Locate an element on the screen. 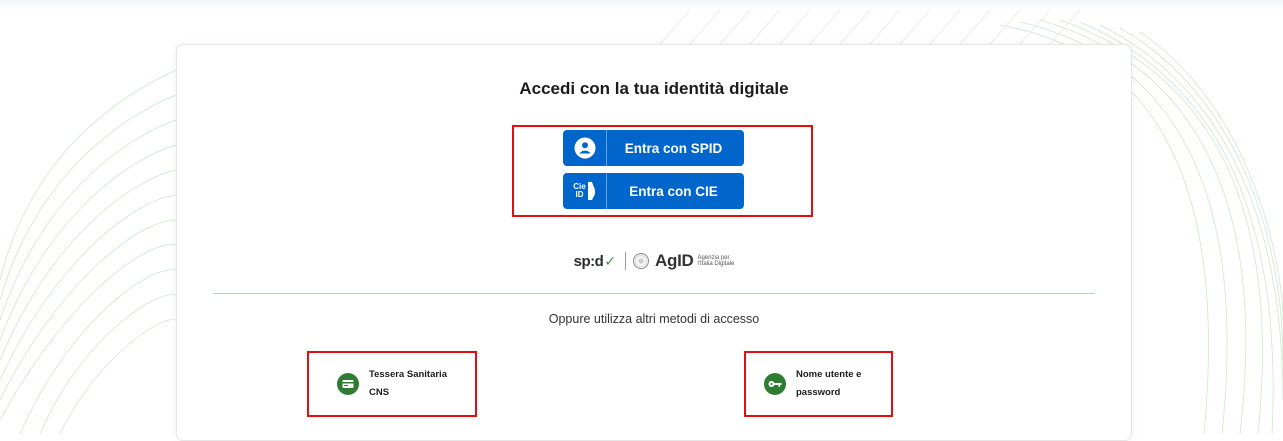 The image size is (1283, 441). agid-subtitle: Agenzia per l'Italia Digitale is located at coordinates (716, 261).